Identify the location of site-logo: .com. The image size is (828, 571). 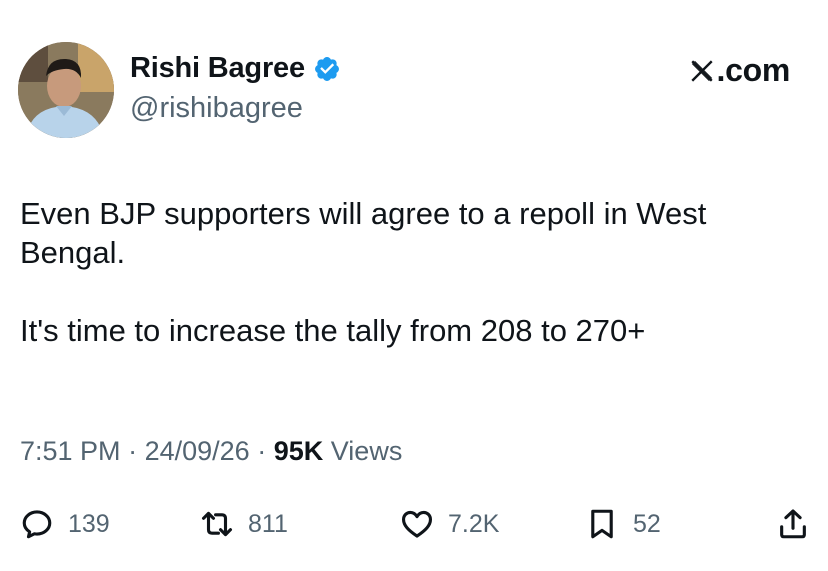
(740, 70).